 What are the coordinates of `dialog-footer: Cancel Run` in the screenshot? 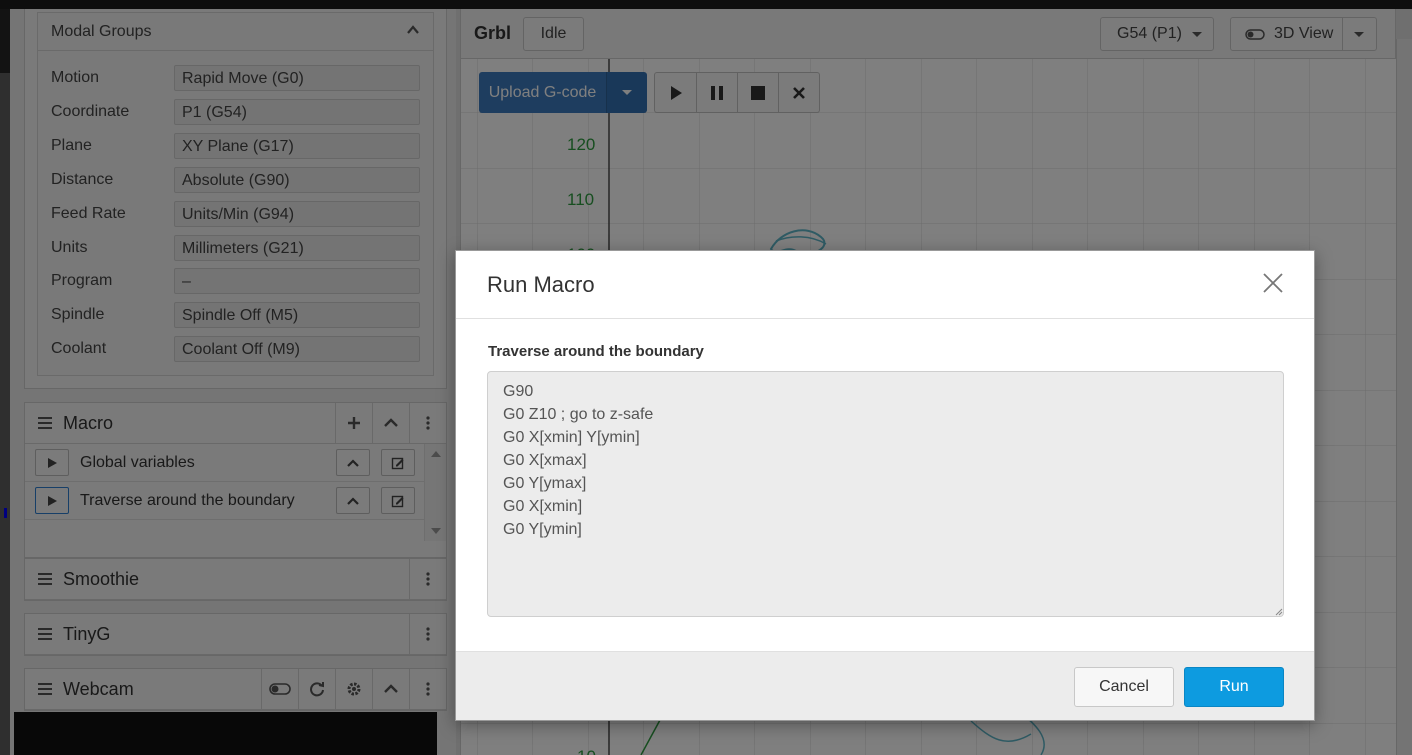 It's located at (885, 685).